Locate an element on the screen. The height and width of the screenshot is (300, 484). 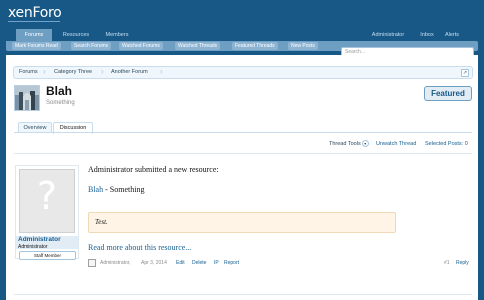
nav-inbox: Inbox is located at coordinates (427, 35).